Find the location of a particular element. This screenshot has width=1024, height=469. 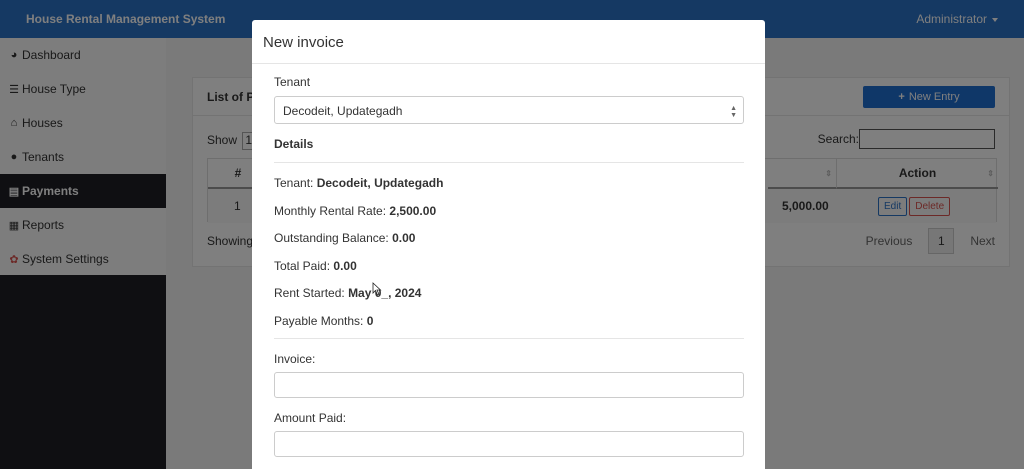

detail-label: Monthly Rental Rate: is located at coordinates (330, 211).